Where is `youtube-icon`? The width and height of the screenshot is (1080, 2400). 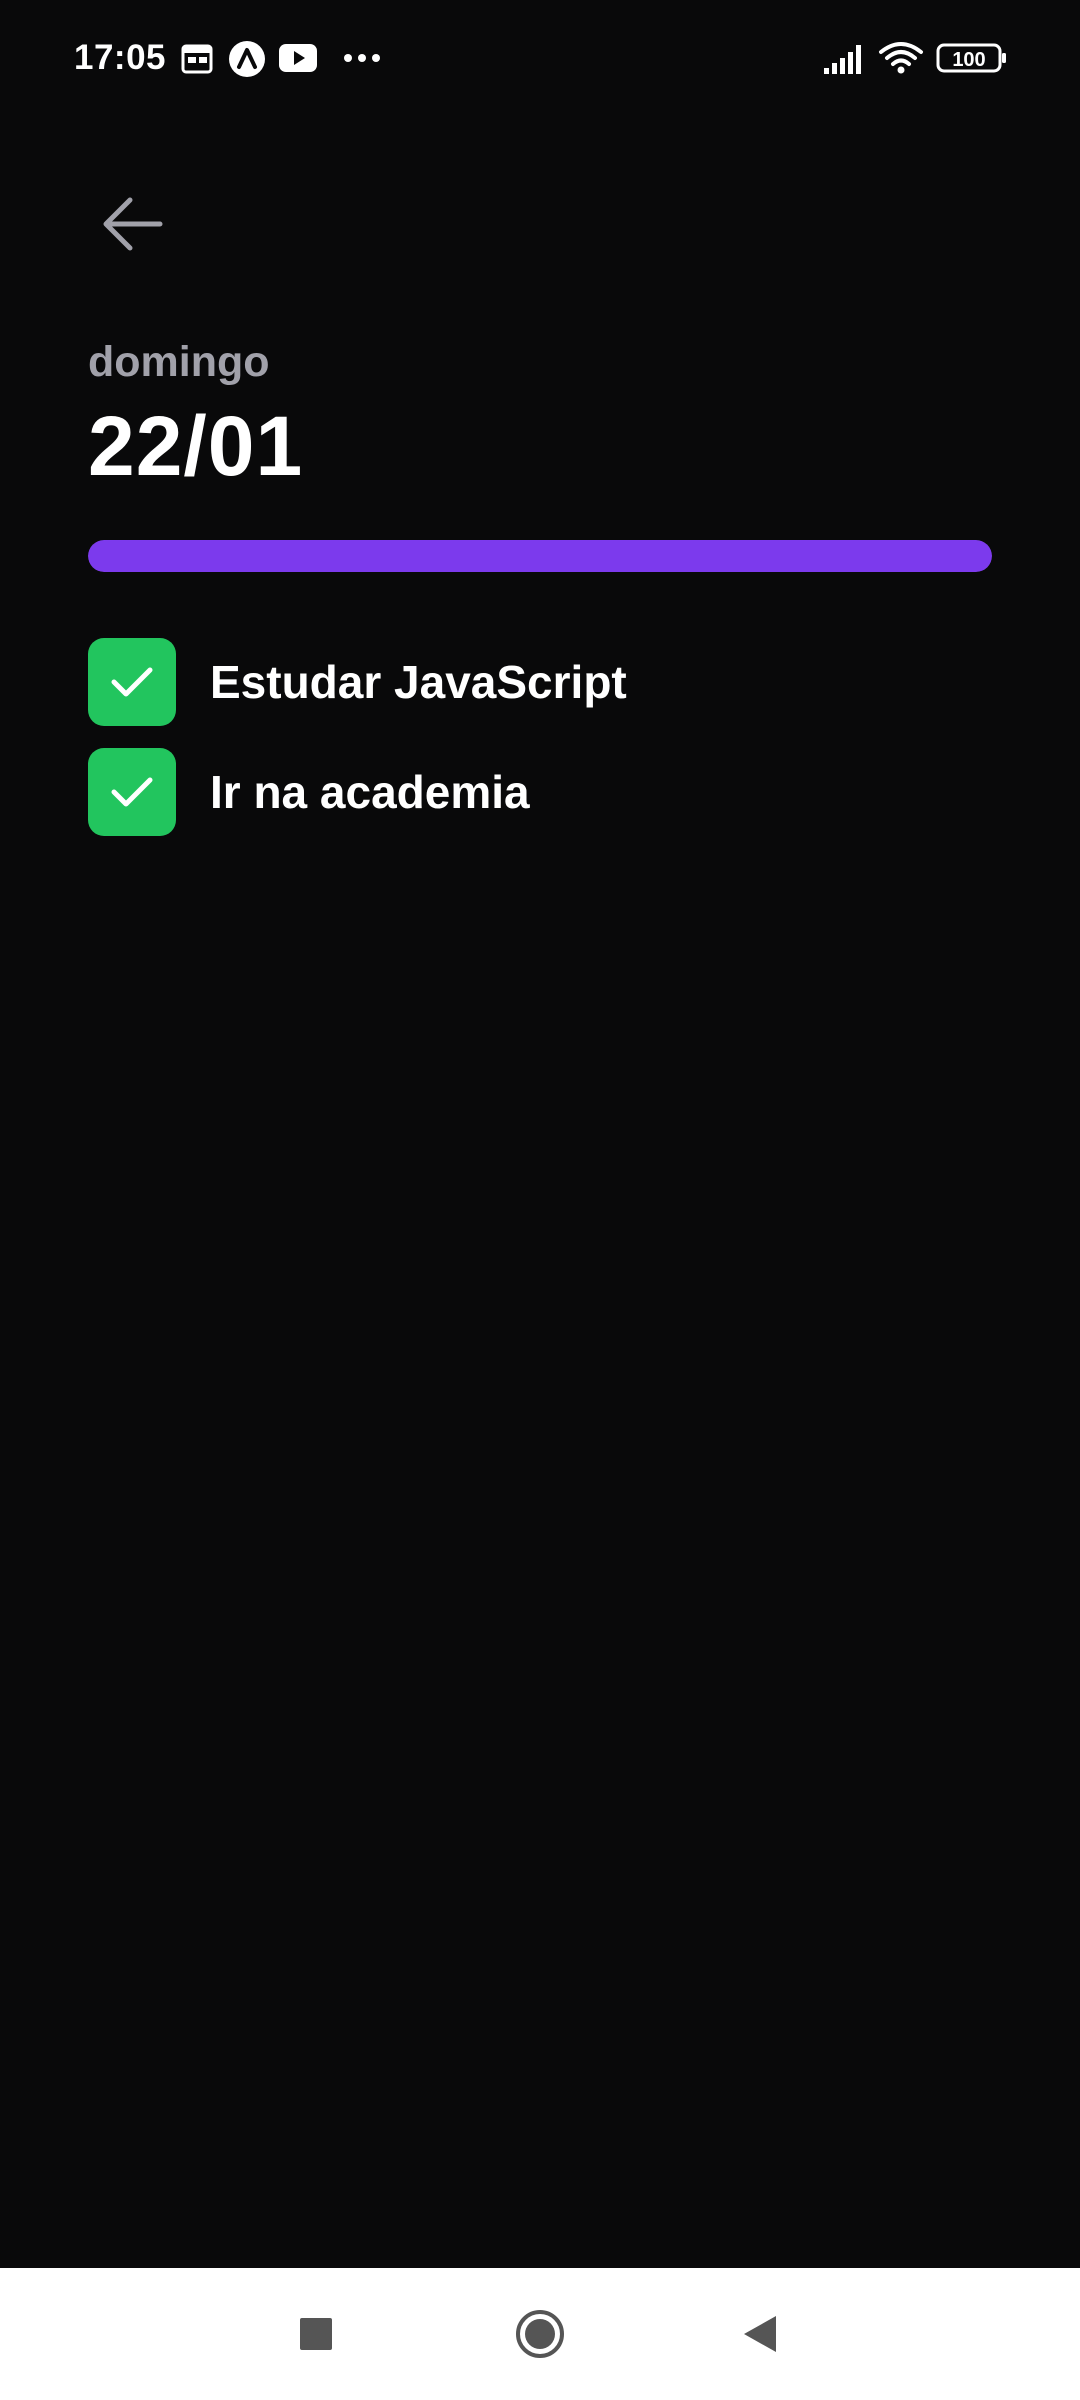 youtube-icon is located at coordinates (298, 58).